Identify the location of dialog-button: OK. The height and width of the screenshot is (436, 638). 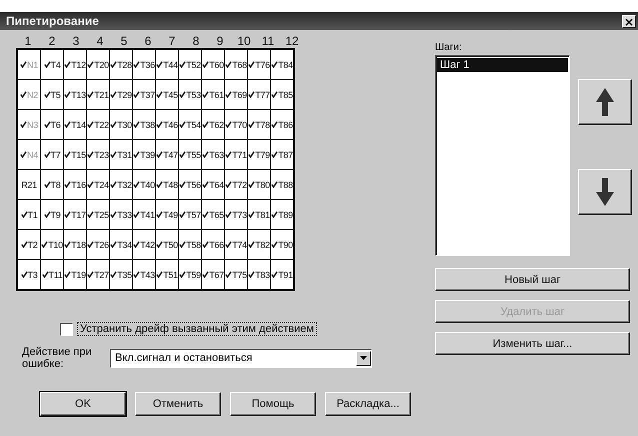
(83, 404).